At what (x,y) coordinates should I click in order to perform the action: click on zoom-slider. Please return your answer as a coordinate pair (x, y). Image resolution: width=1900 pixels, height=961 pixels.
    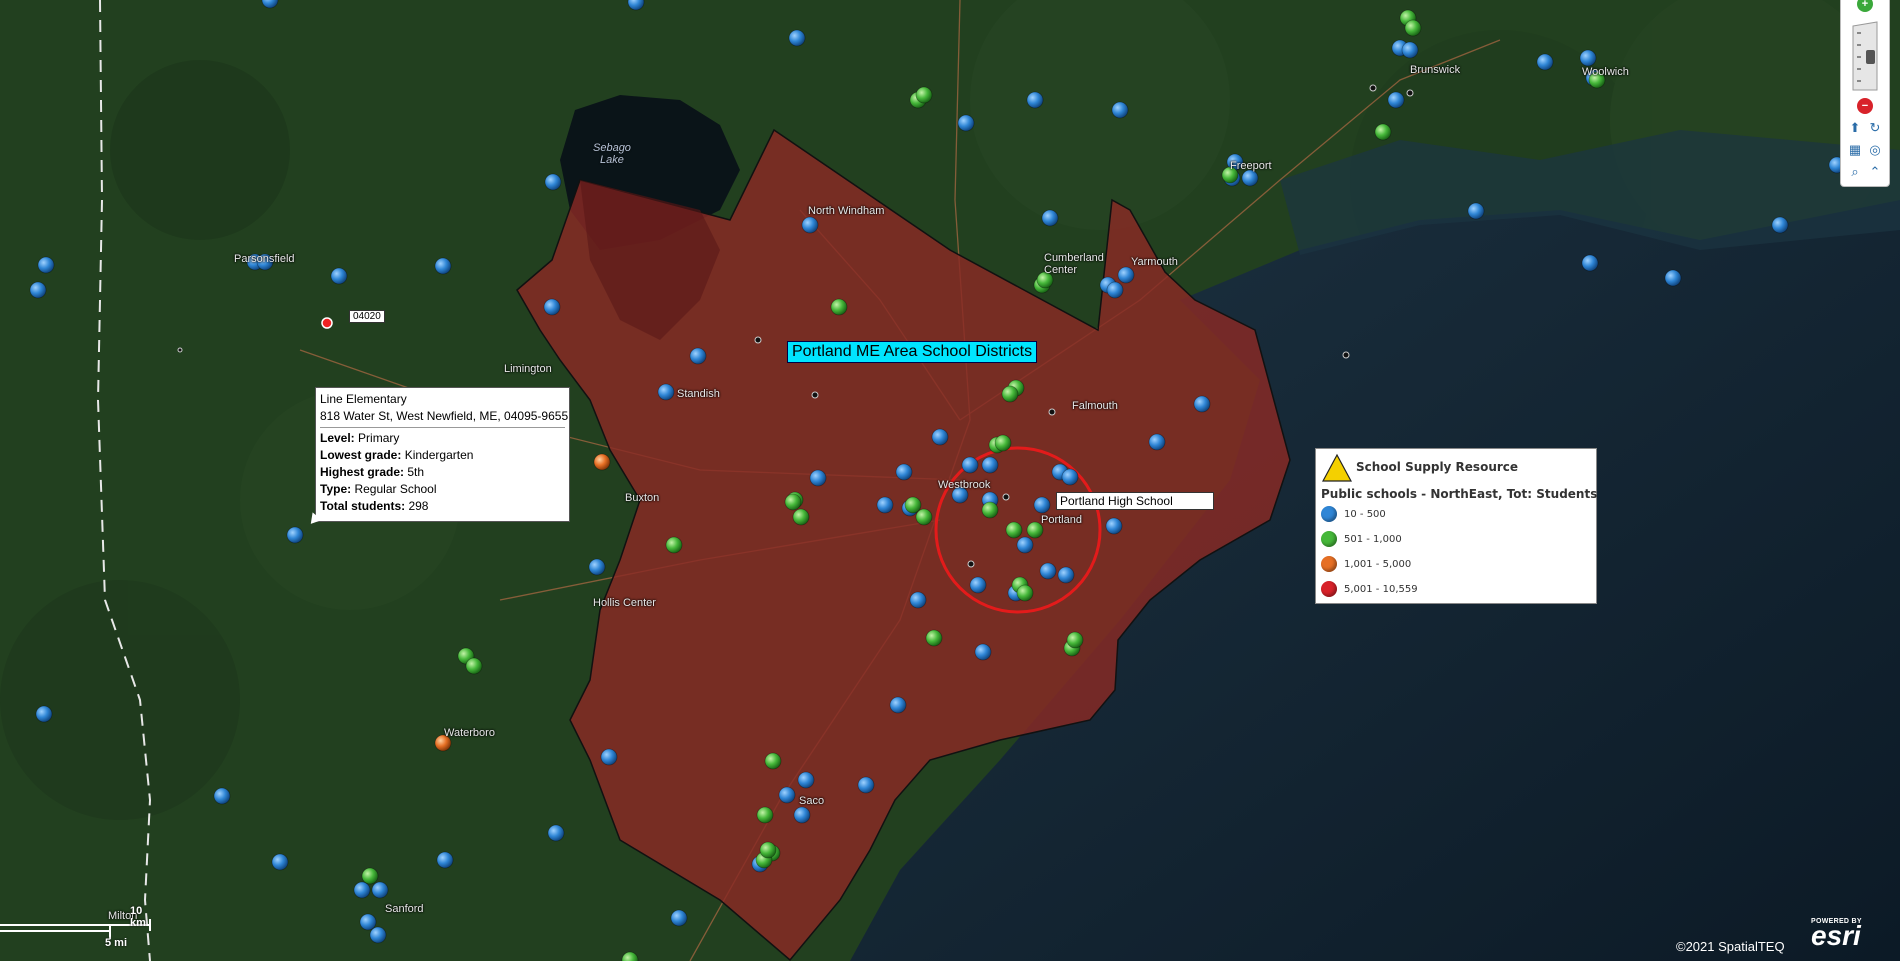
    Looking at the image, I should click on (1865, 56).